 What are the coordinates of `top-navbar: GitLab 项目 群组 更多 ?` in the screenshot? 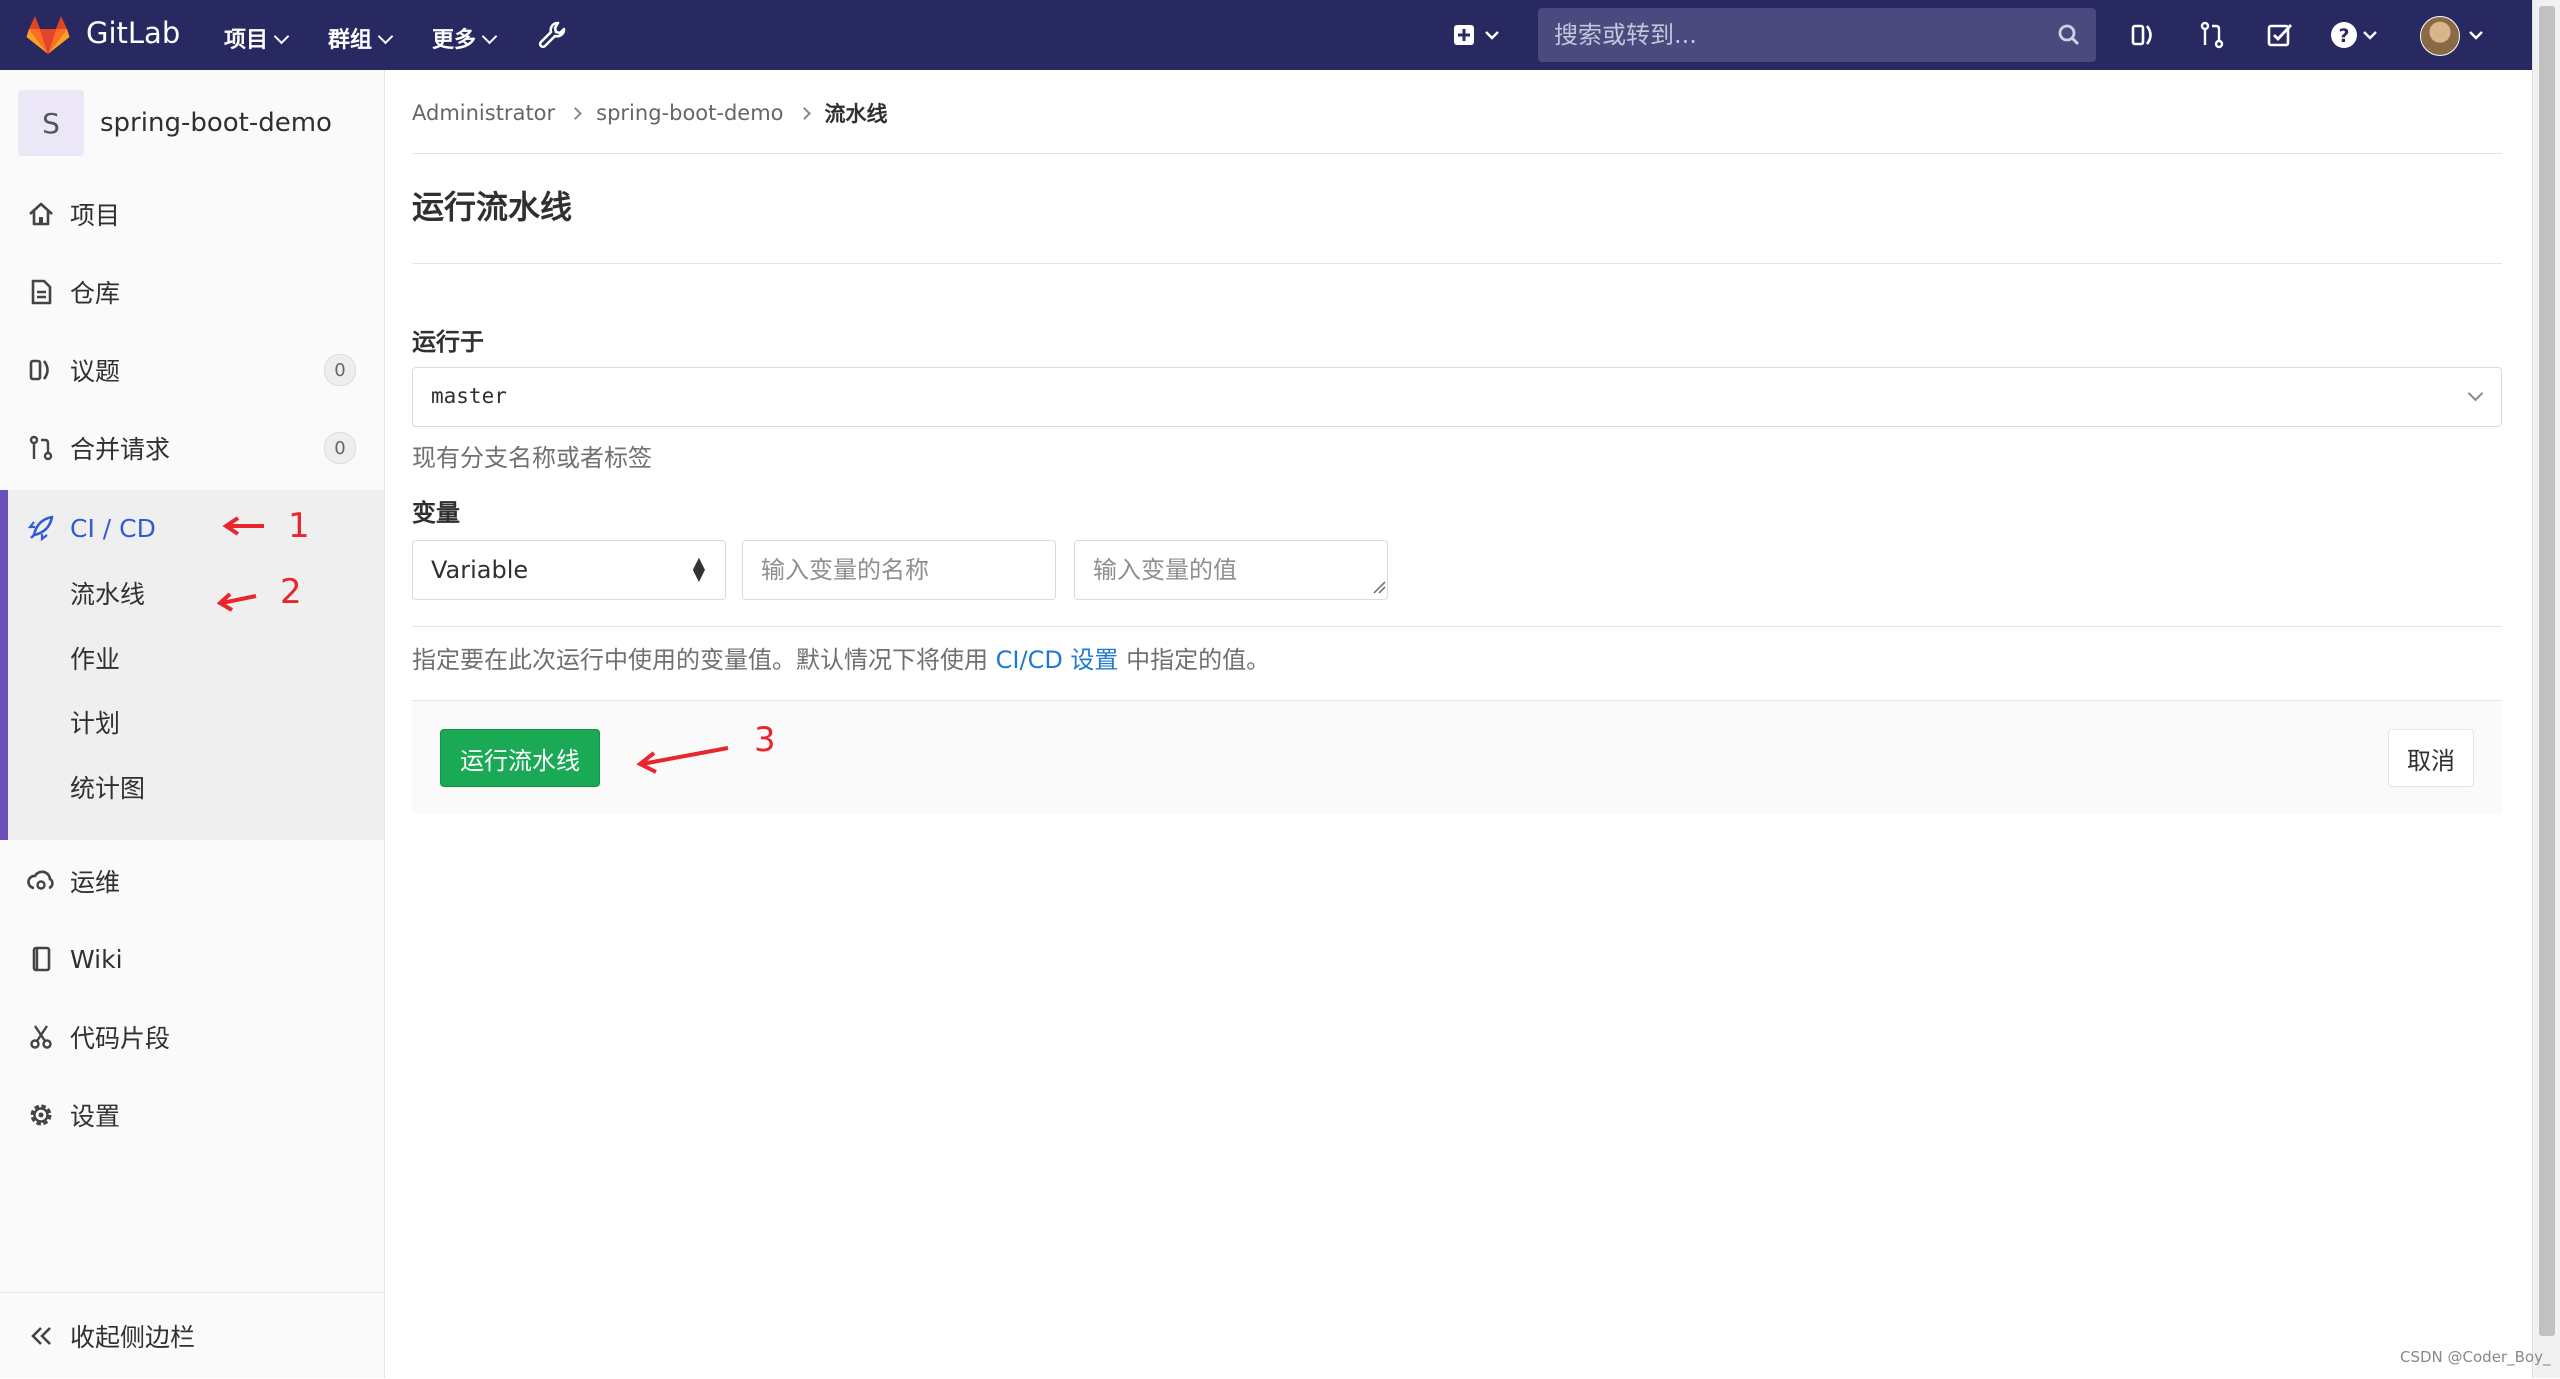 It's located at (1266, 35).